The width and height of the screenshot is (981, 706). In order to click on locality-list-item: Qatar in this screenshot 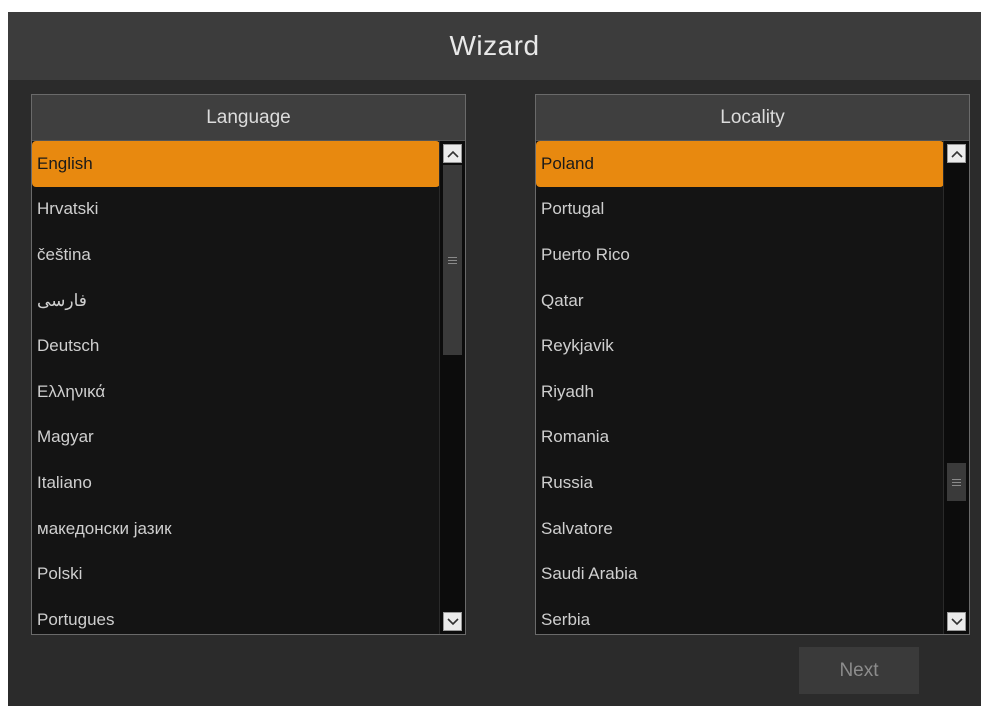, I will do `click(740, 301)`.